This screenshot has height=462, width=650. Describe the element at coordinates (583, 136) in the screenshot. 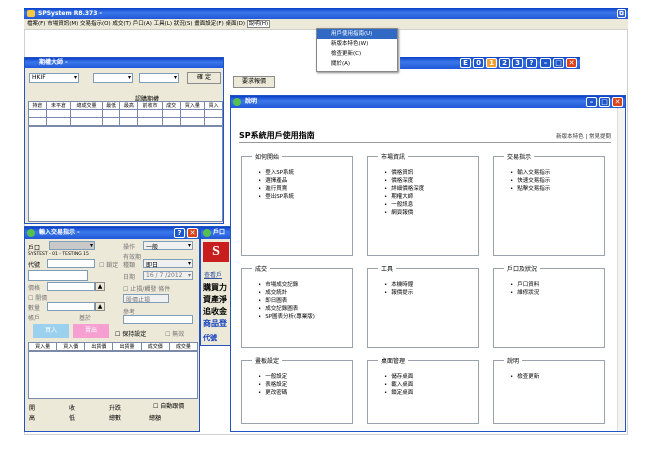

I see `help-links: 新版本特色 | 常見提問` at that location.